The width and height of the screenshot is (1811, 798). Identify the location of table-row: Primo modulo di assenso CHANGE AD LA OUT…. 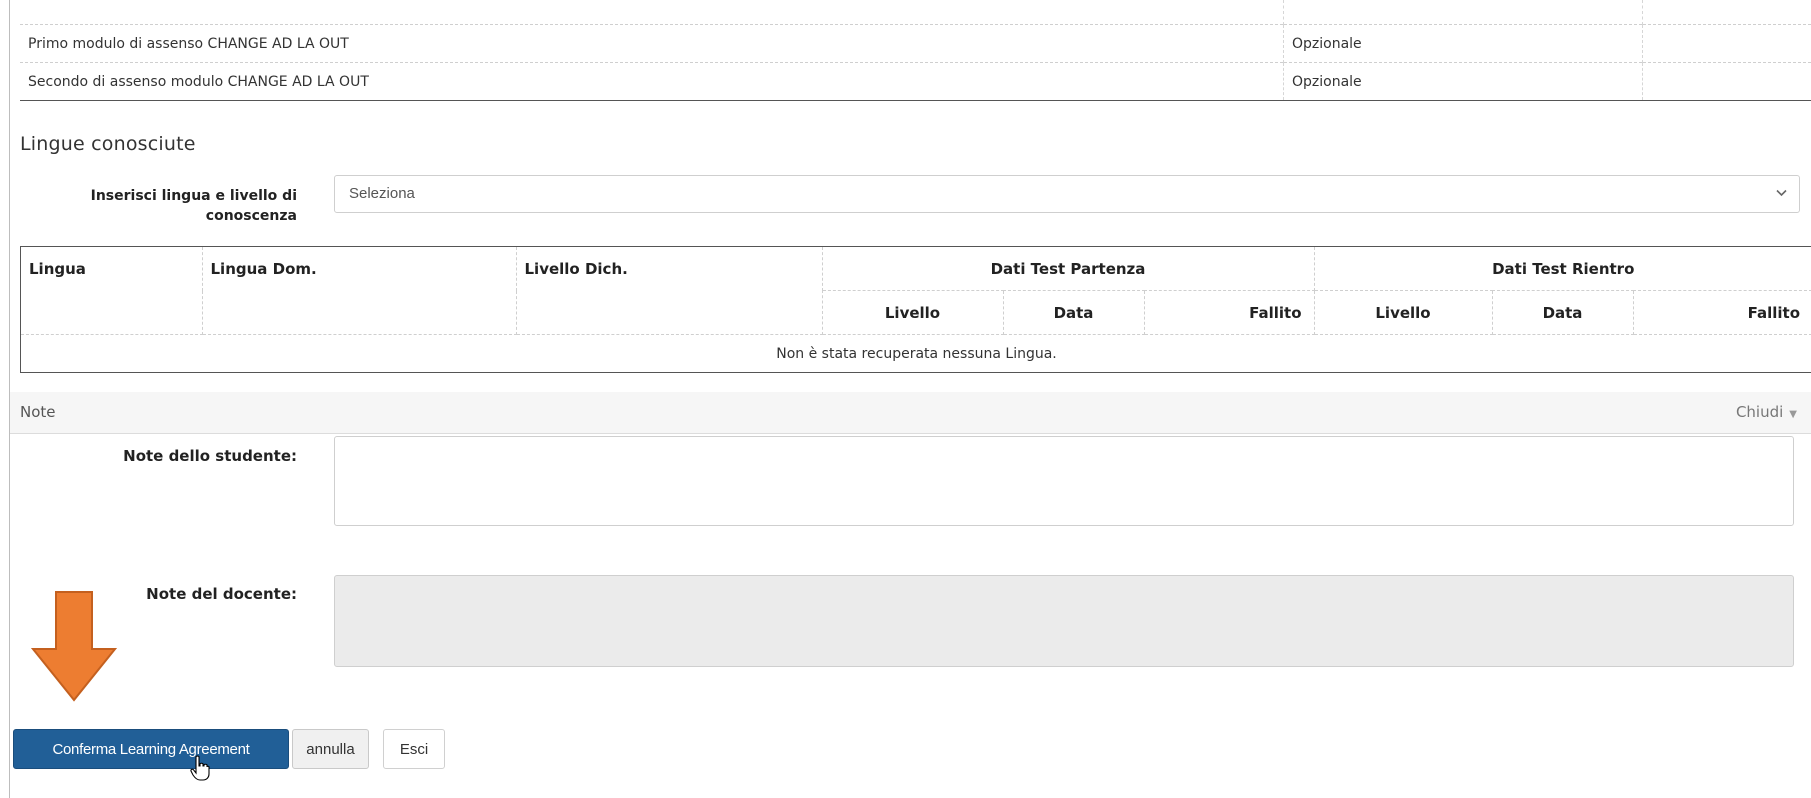
(915, 43).